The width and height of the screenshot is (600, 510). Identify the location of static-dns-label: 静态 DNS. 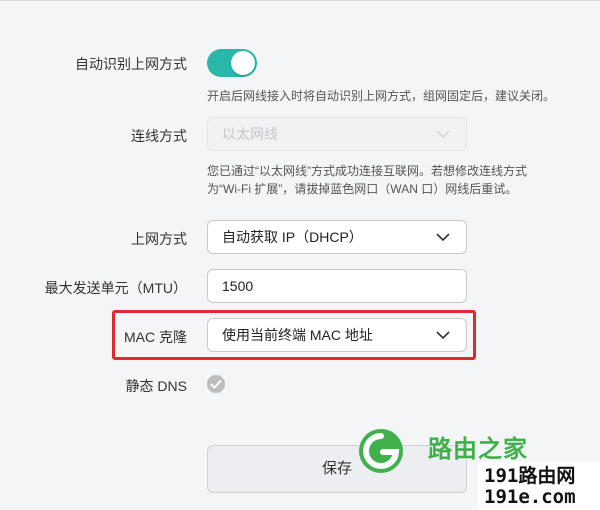
(156, 386).